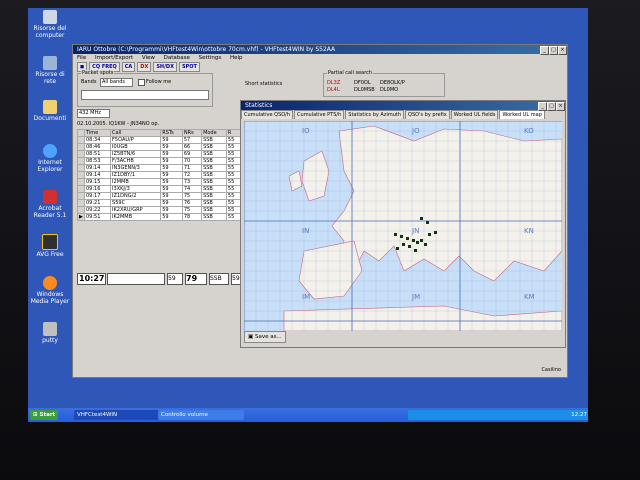  I want to click on bands-select: All bands, so click(116, 82).